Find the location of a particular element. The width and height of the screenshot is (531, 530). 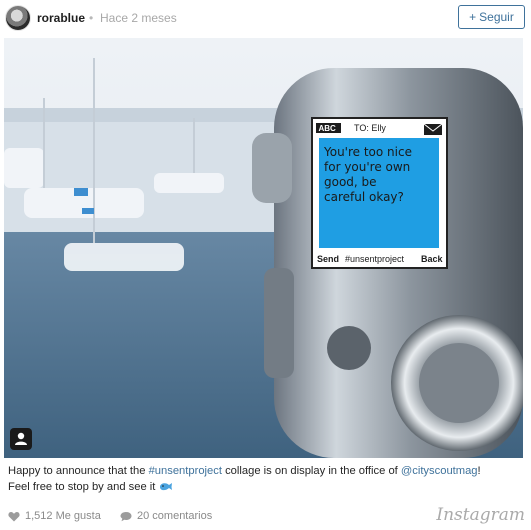

note-message-line-4: careful okay? is located at coordinates (364, 197).